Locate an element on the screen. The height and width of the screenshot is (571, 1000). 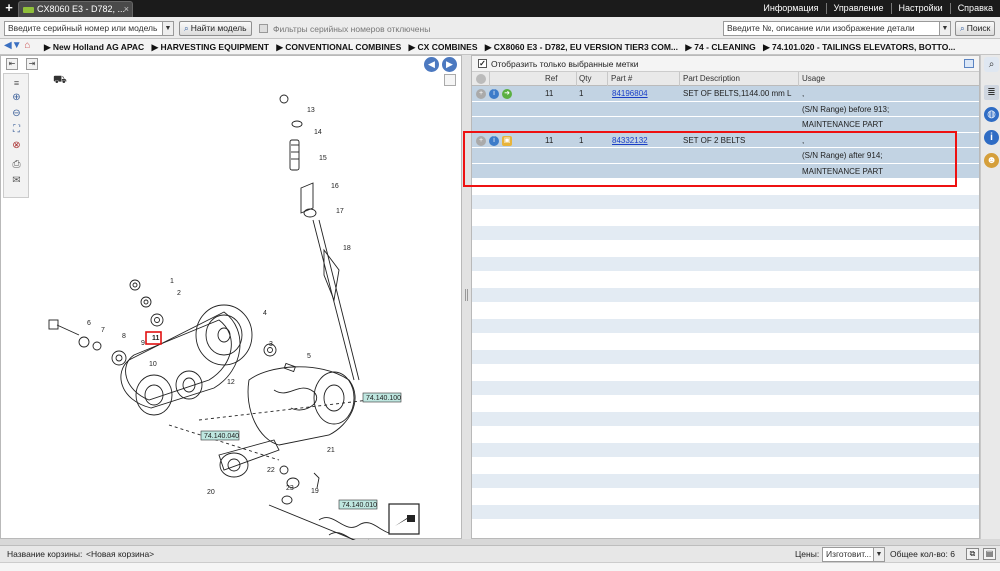
print-icon: ⎙ is located at coordinates (16, 165).